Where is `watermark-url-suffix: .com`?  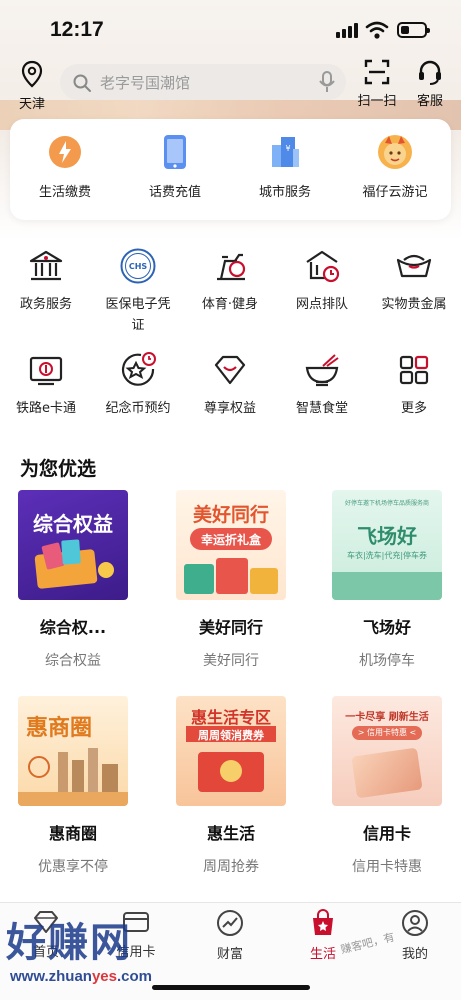
watermark-url-suffix: .com is located at coordinates (134, 976).